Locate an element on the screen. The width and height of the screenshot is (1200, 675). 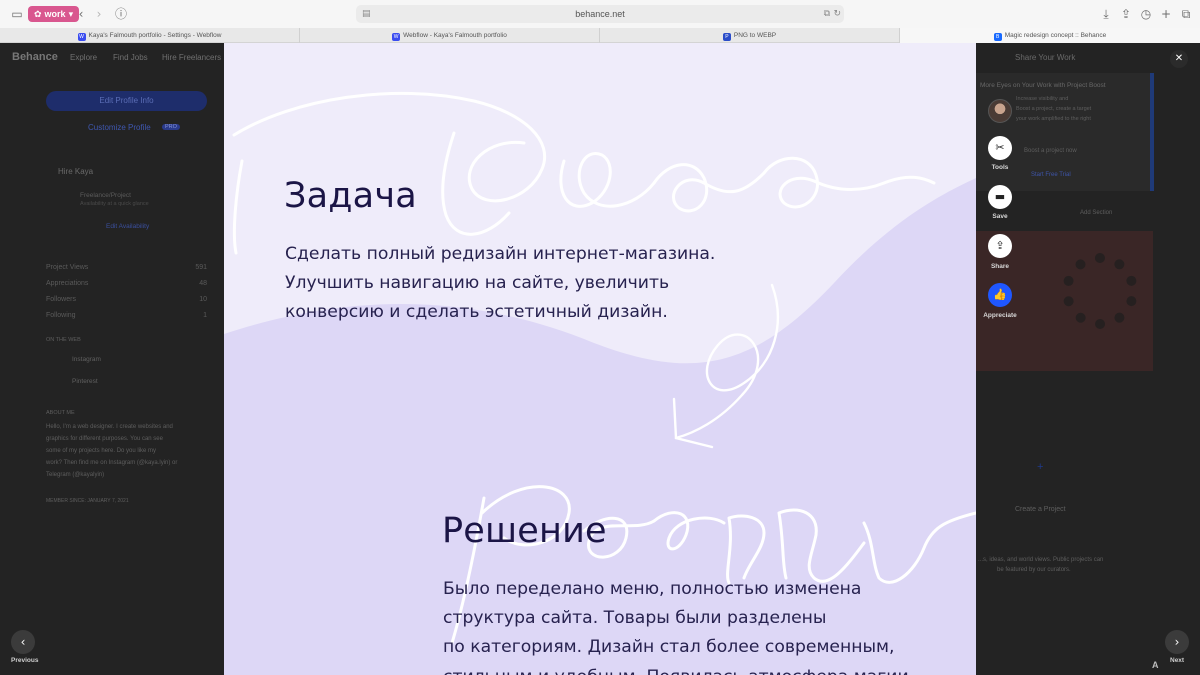
stat-value: 1 is located at coordinates (205, 315).